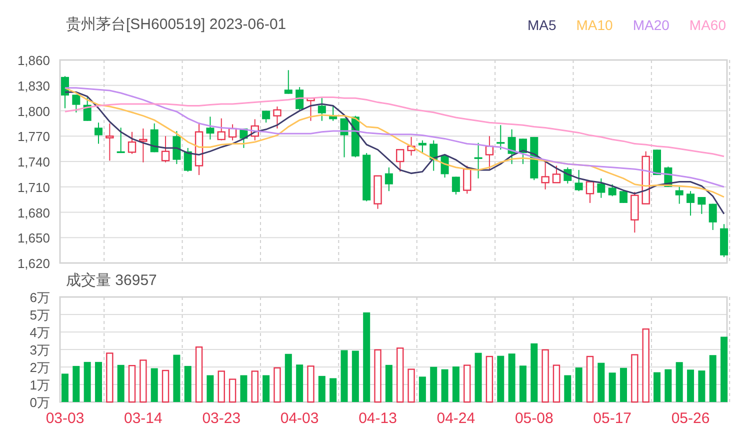  Describe the element at coordinates (40, 315) in the screenshot. I see `y-axis-label: 5万` at that location.